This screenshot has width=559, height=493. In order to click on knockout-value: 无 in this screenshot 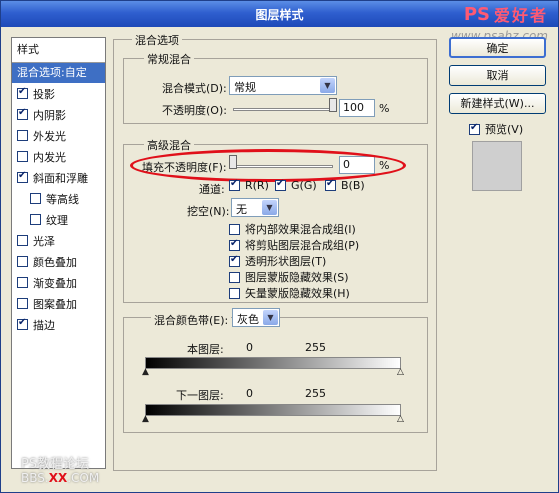, I will do `click(241, 209)`.